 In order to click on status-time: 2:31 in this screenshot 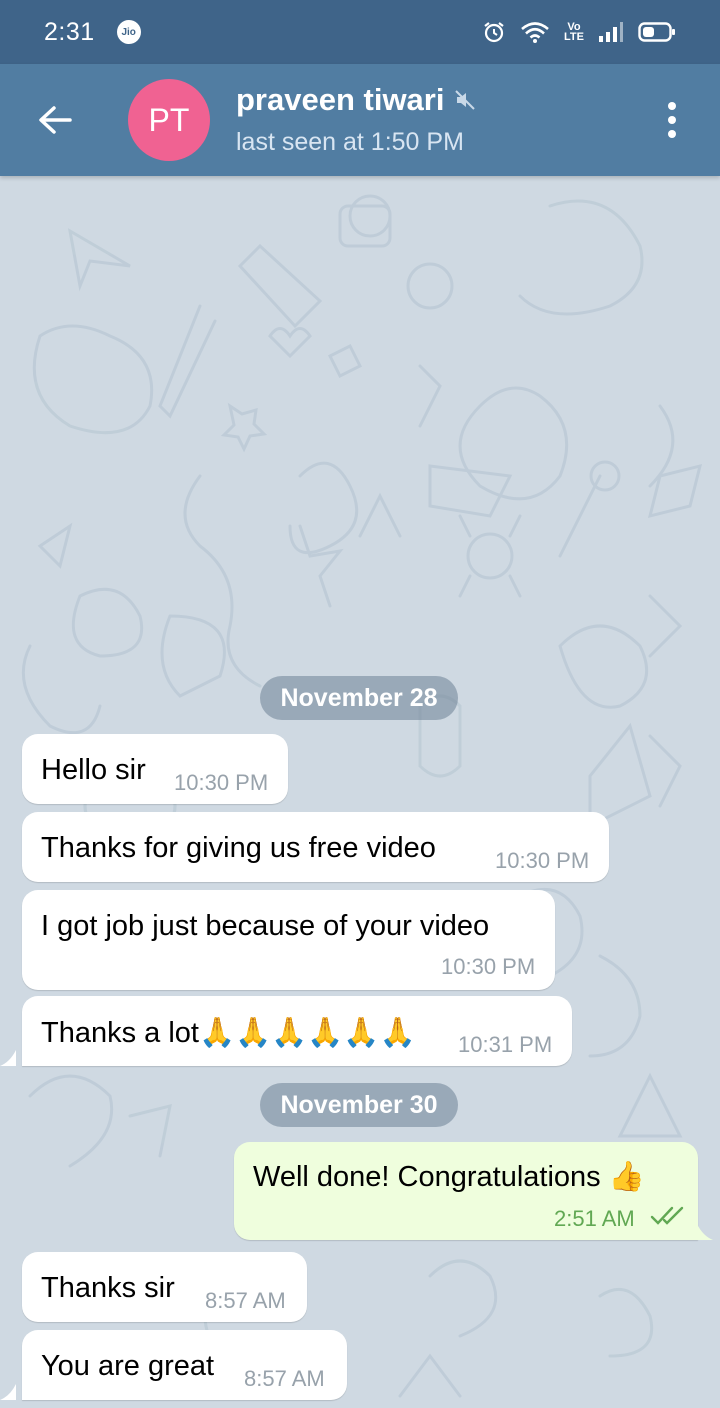, I will do `click(69, 31)`.